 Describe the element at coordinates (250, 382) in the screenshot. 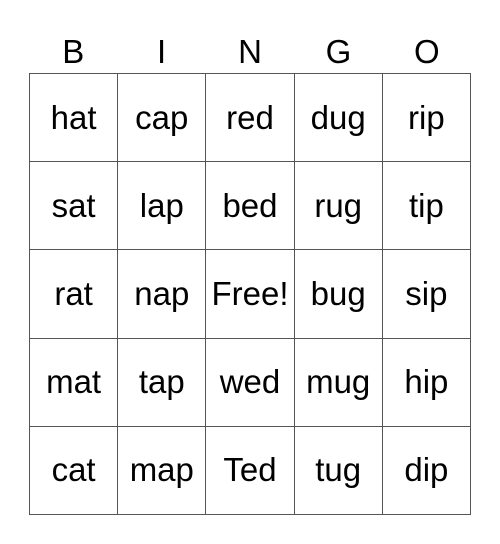

I see `bingo-cell: wed` at that location.